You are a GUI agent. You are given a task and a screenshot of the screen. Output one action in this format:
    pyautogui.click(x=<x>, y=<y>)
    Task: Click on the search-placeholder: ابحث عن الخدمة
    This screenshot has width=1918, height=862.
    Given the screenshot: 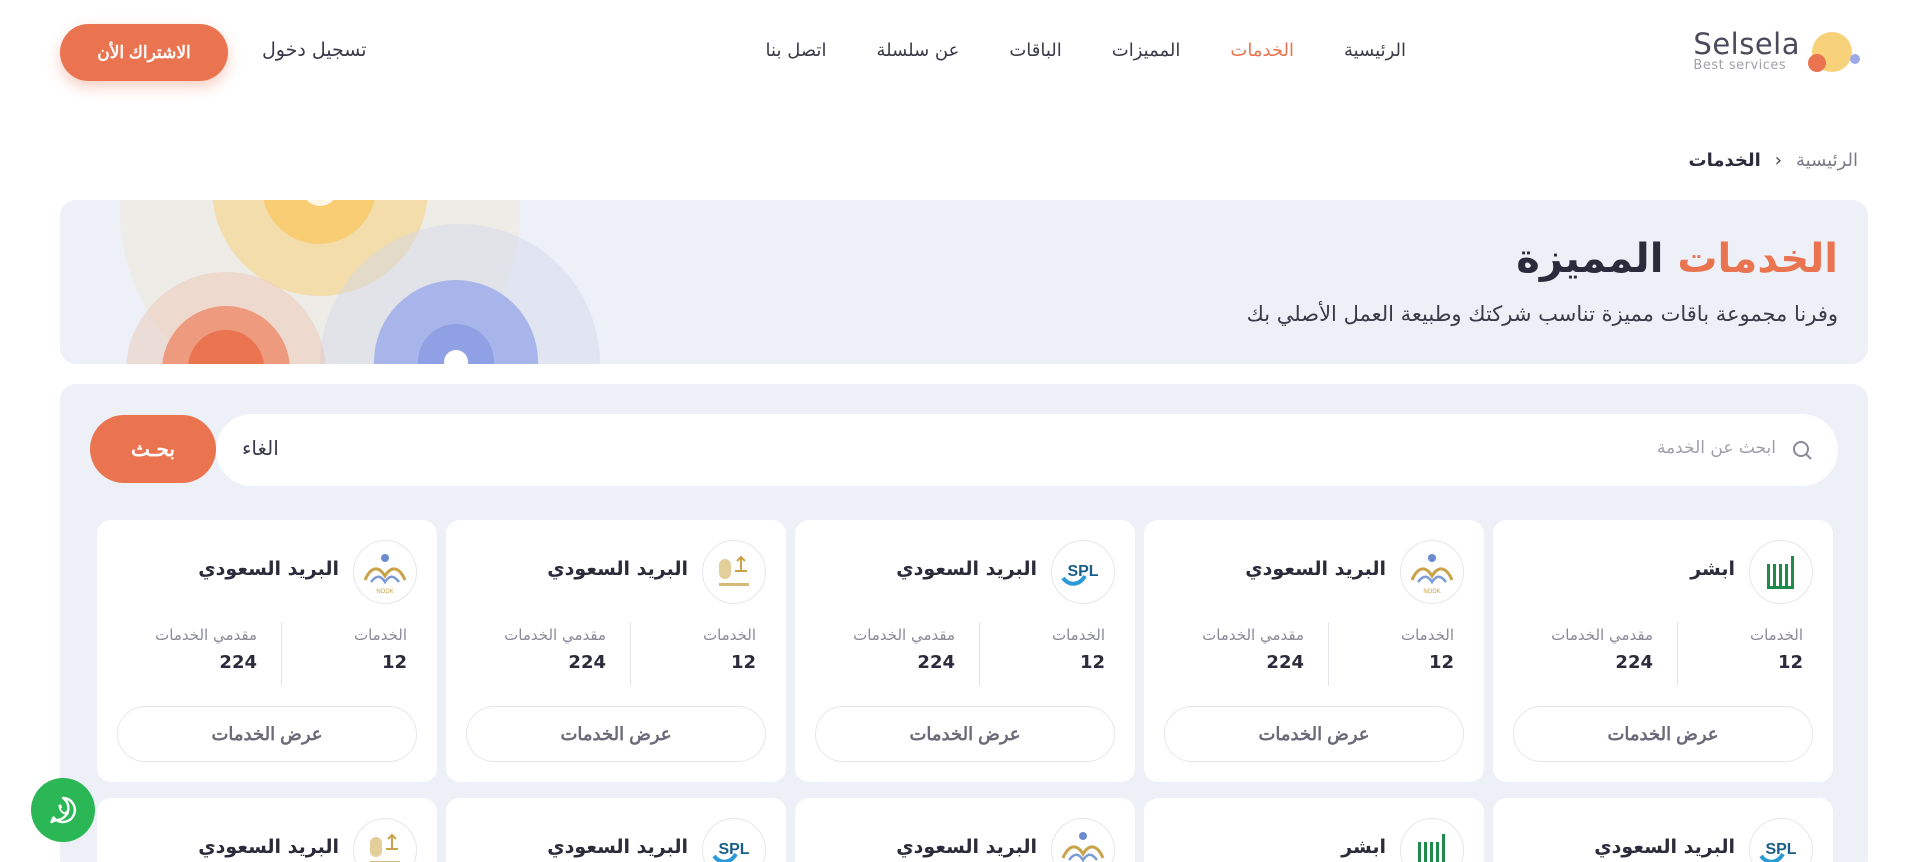 What is the action you would take?
    pyautogui.click(x=1716, y=448)
    